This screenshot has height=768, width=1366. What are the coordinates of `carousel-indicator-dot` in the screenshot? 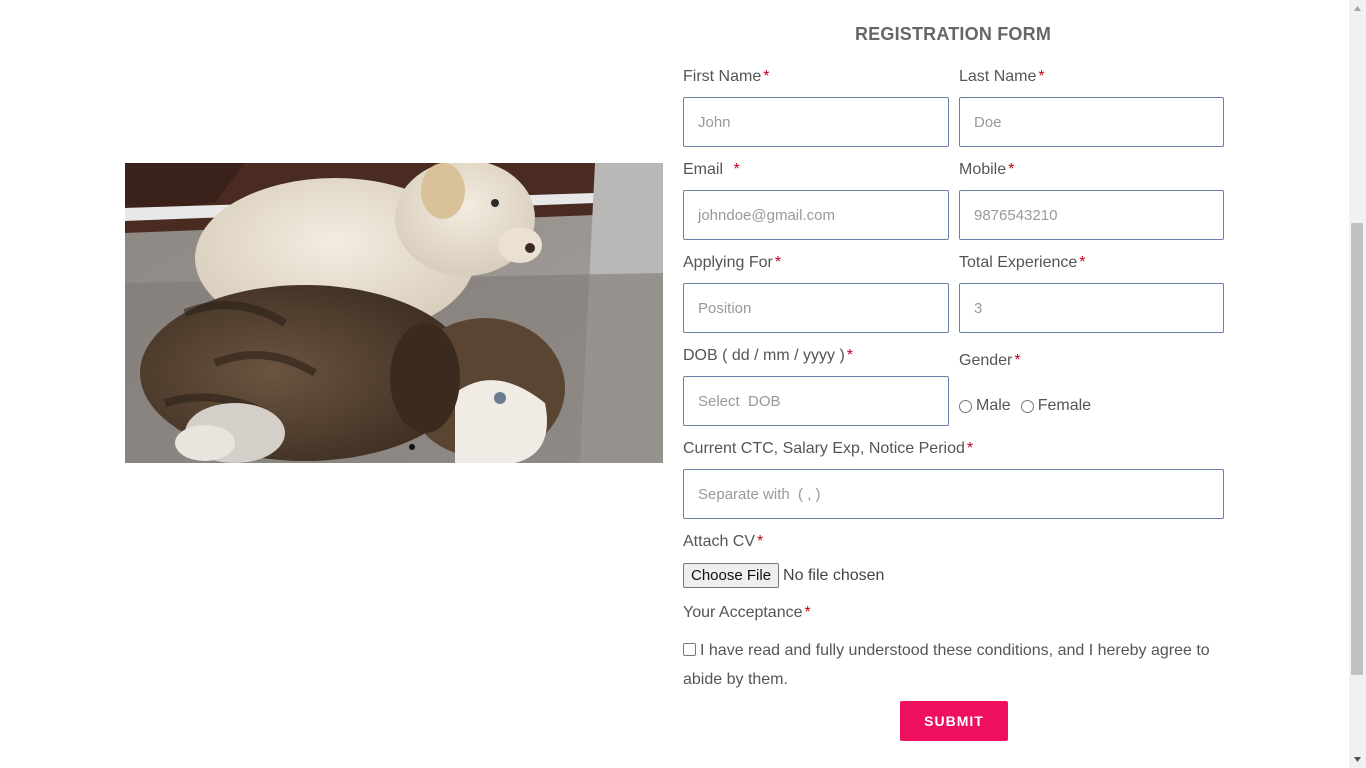 It's located at (412, 447).